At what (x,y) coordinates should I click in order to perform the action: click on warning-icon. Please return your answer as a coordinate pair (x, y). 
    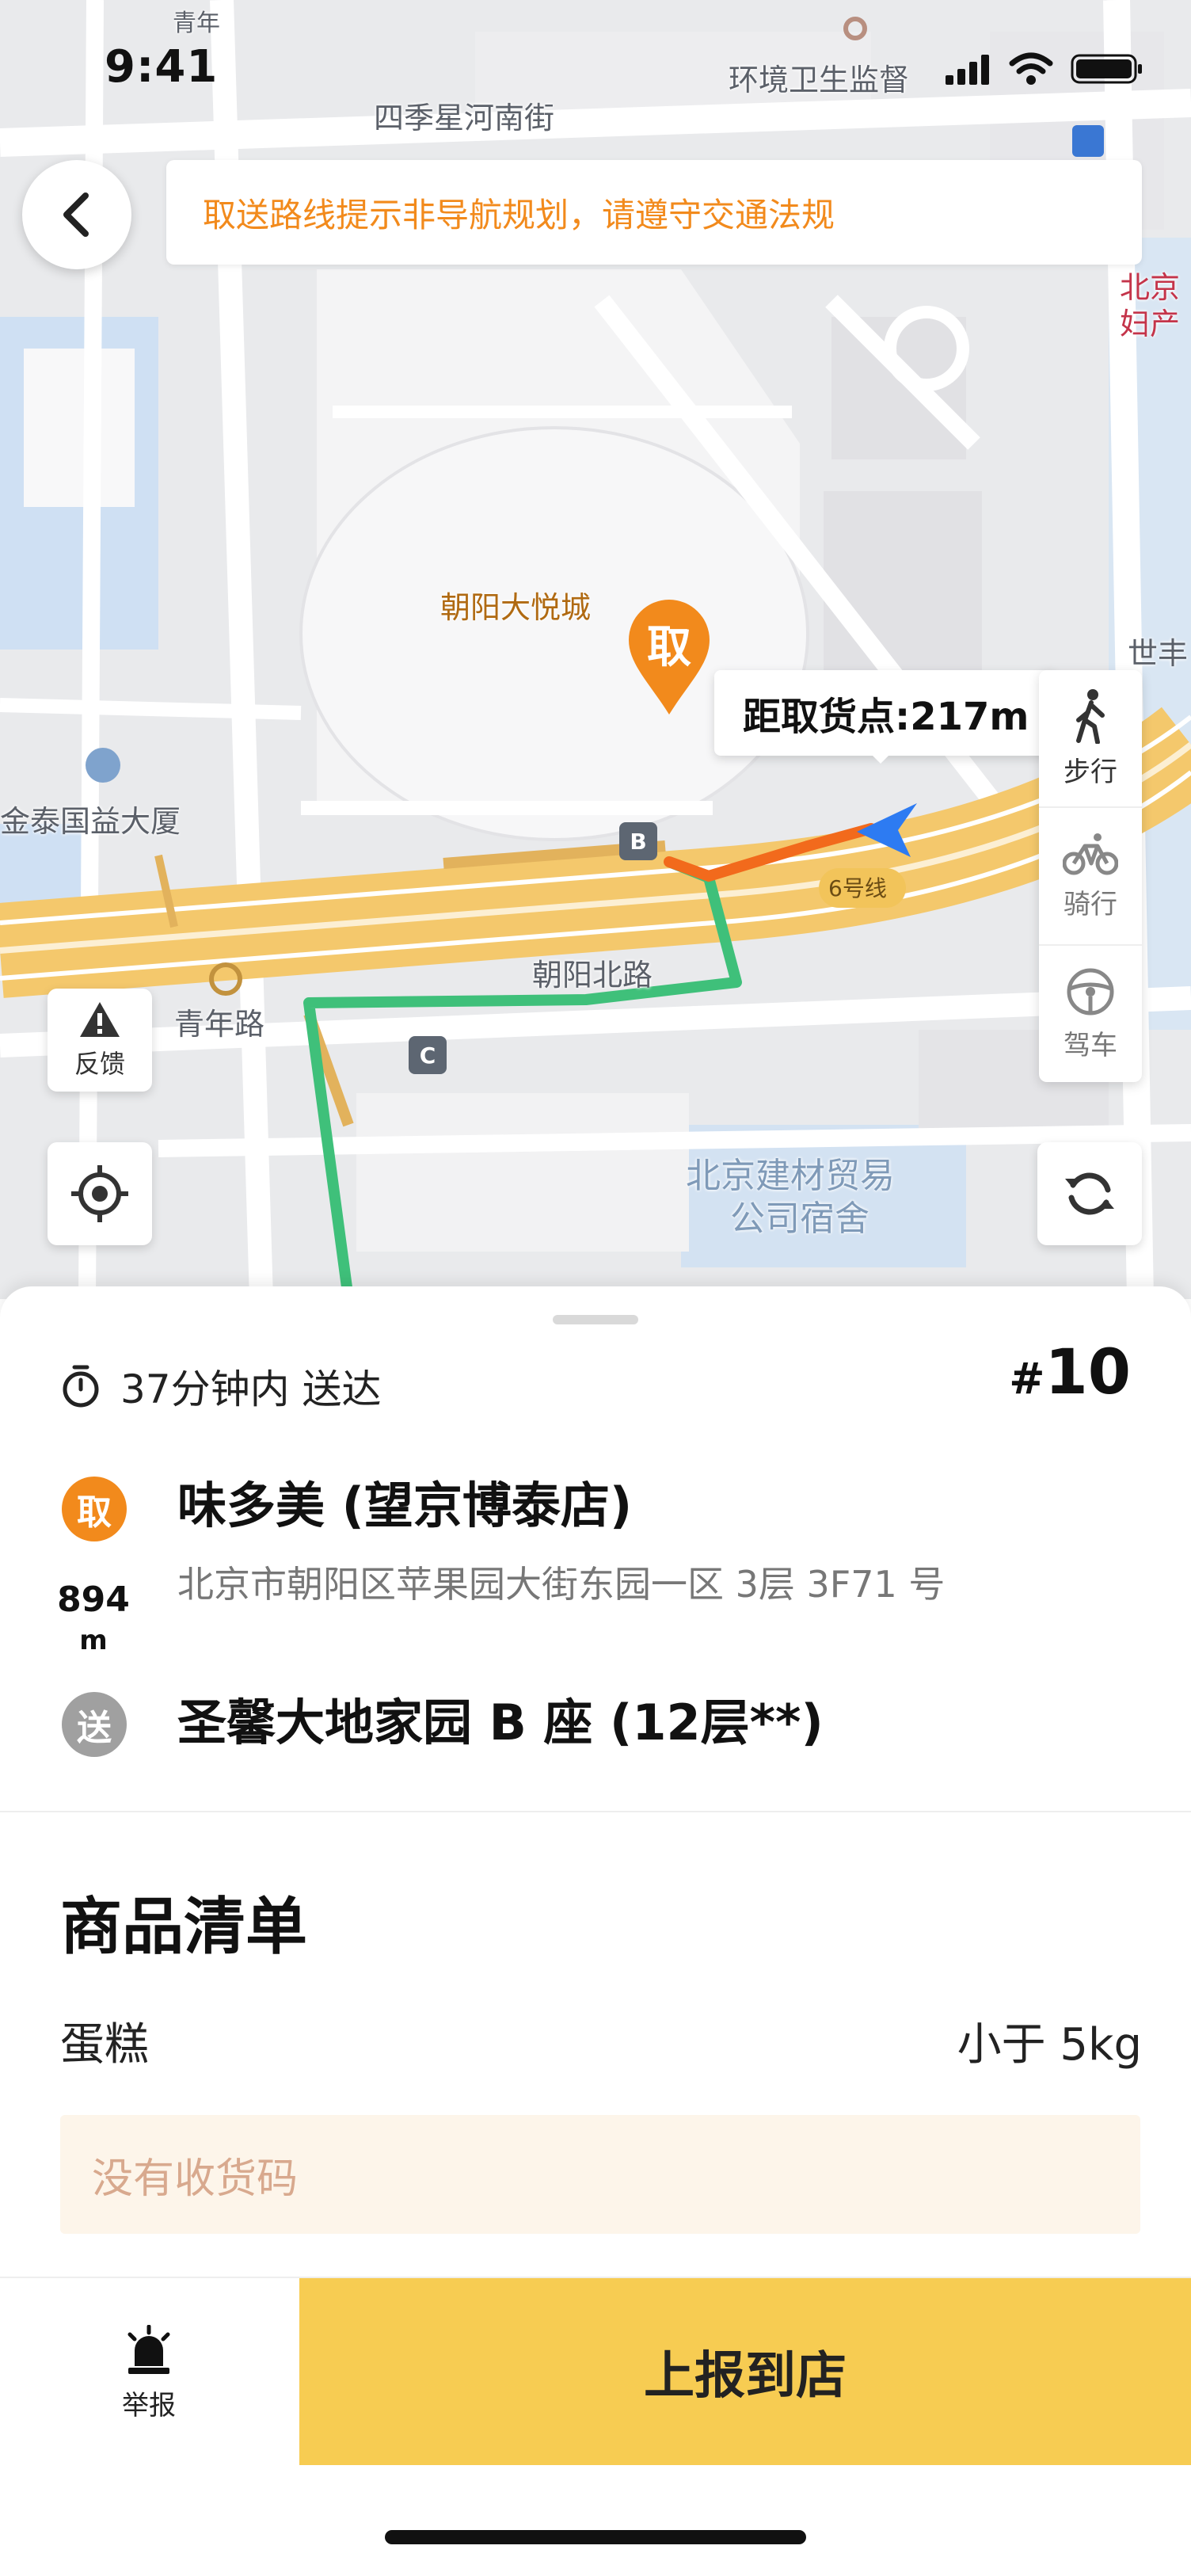
    Looking at the image, I should click on (100, 1019).